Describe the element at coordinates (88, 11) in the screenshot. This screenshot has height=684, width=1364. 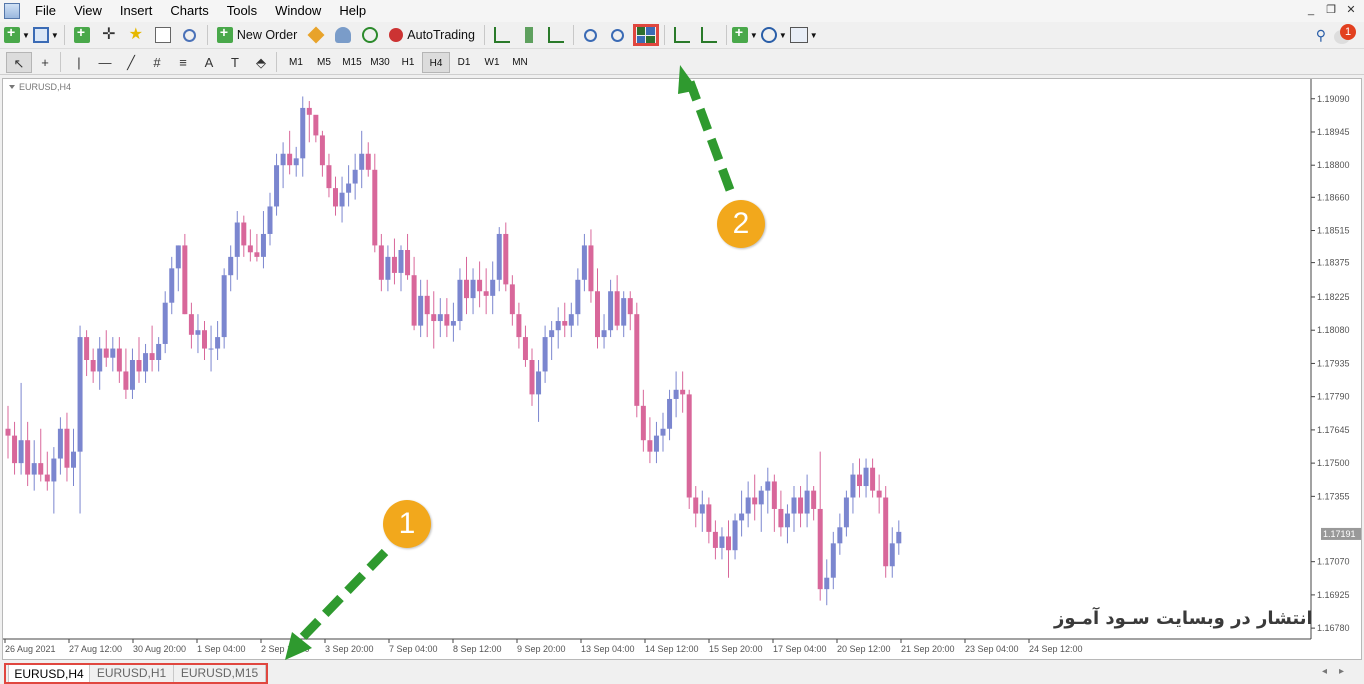
I see `menu-view: View` at that location.